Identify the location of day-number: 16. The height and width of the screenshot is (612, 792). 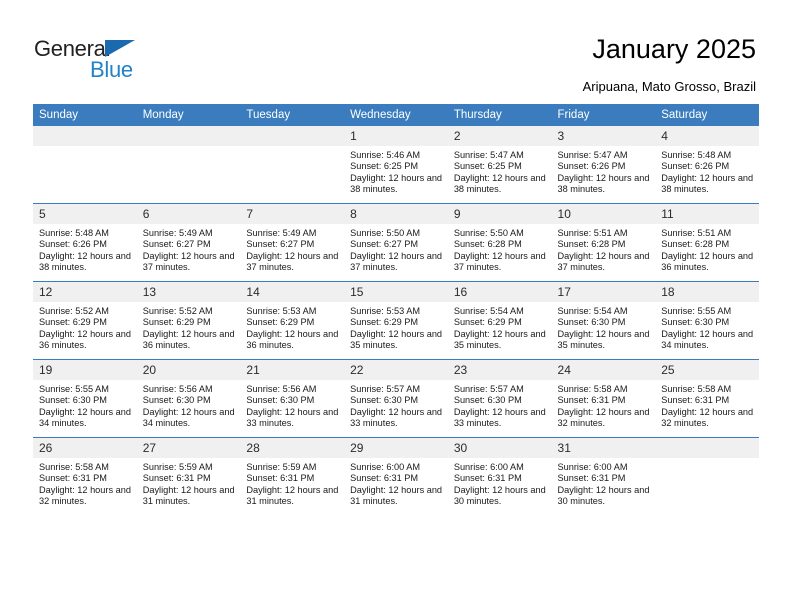
(499, 292).